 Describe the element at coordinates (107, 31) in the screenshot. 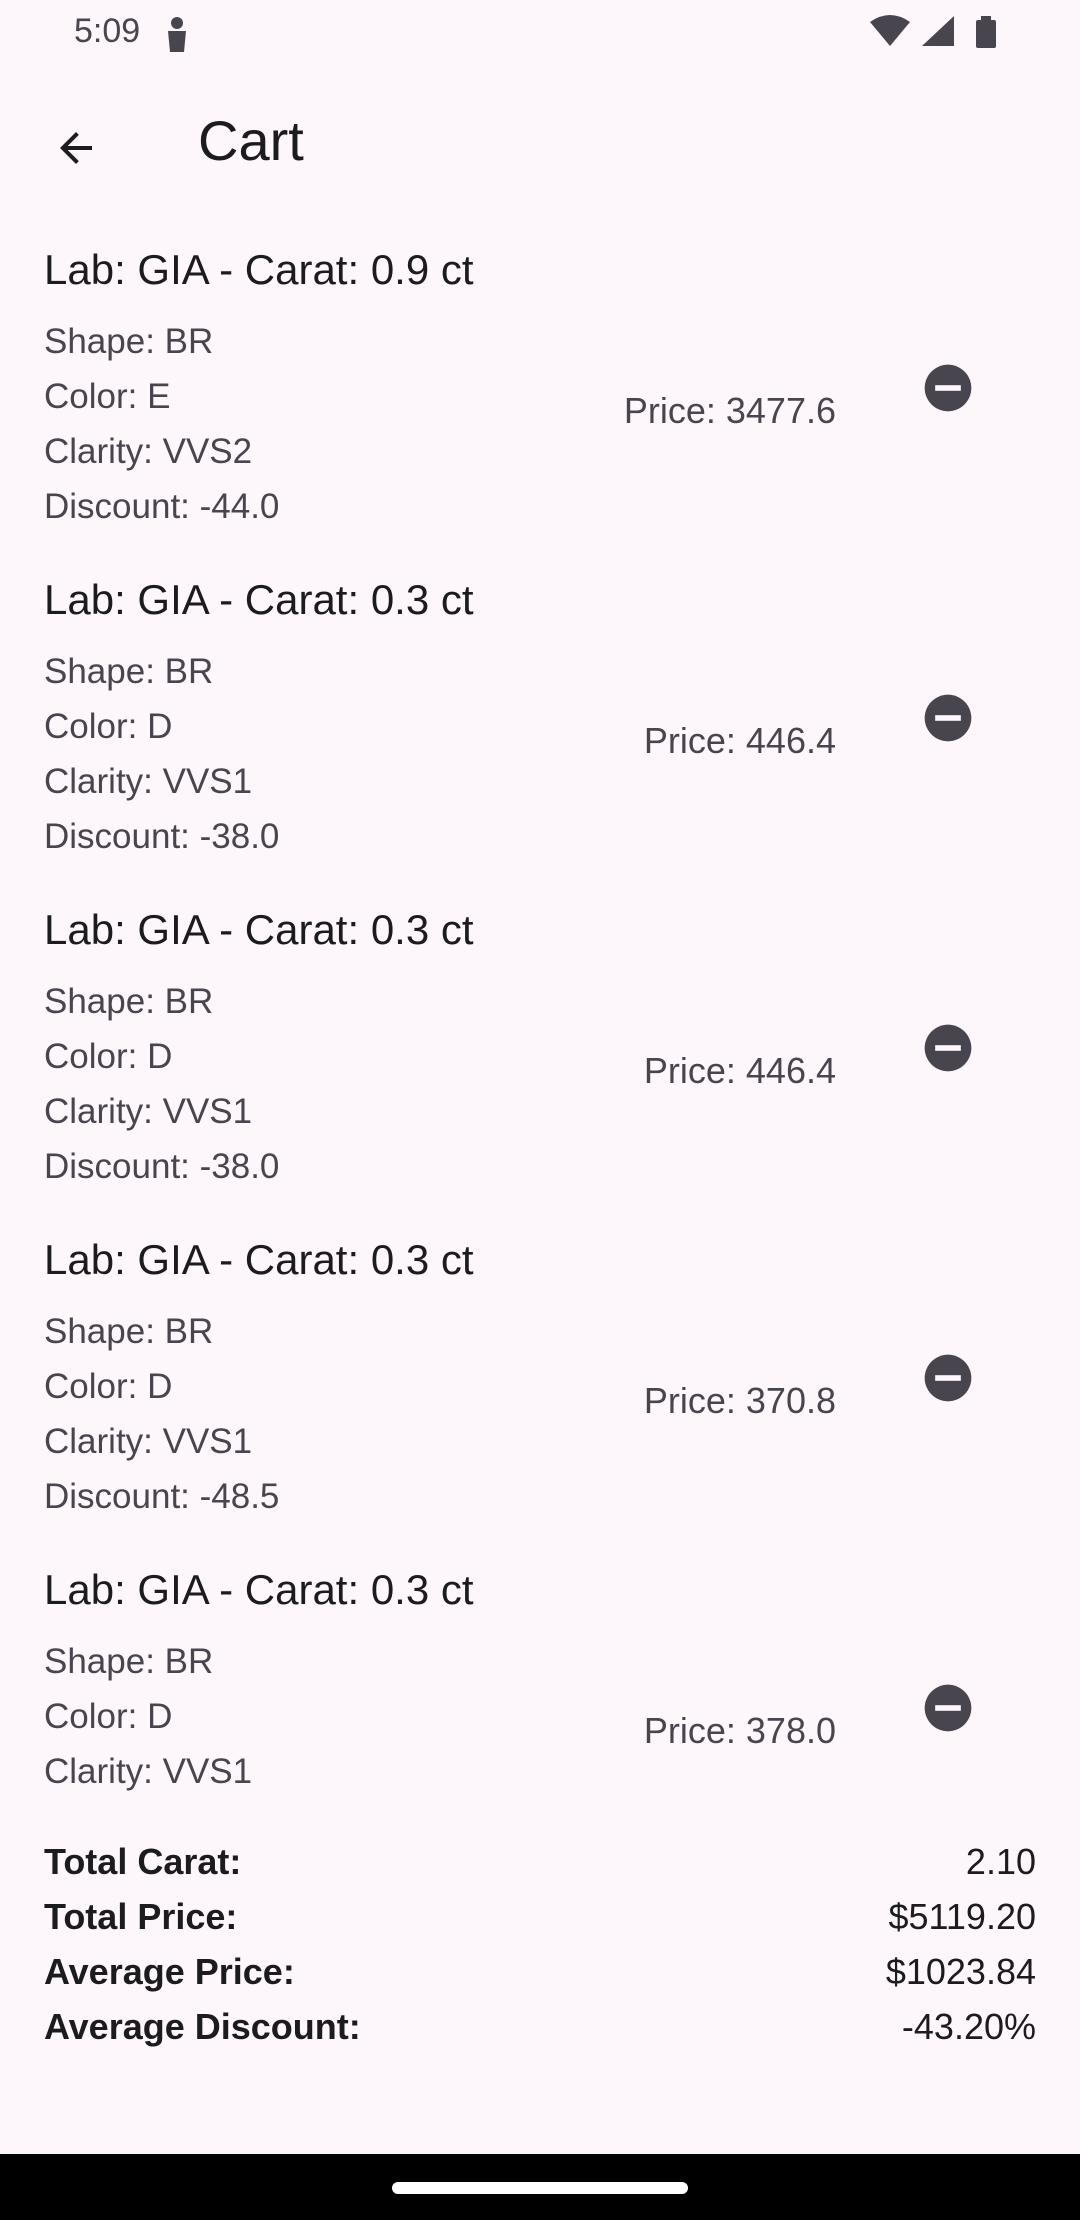

I see `status-time: 5:09` at that location.